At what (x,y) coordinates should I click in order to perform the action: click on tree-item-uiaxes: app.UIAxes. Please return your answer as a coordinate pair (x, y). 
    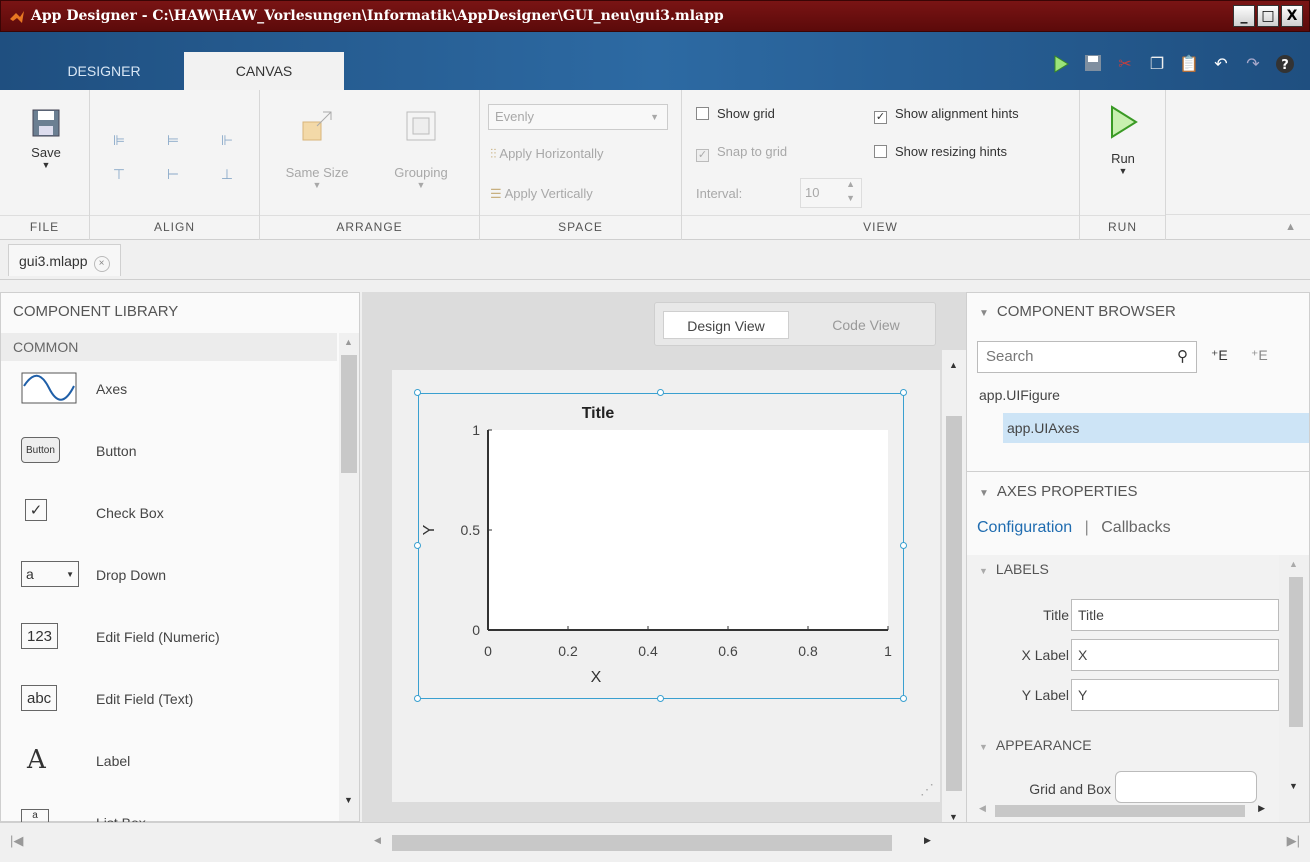
    Looking at the image, I should click on (1156, 428).